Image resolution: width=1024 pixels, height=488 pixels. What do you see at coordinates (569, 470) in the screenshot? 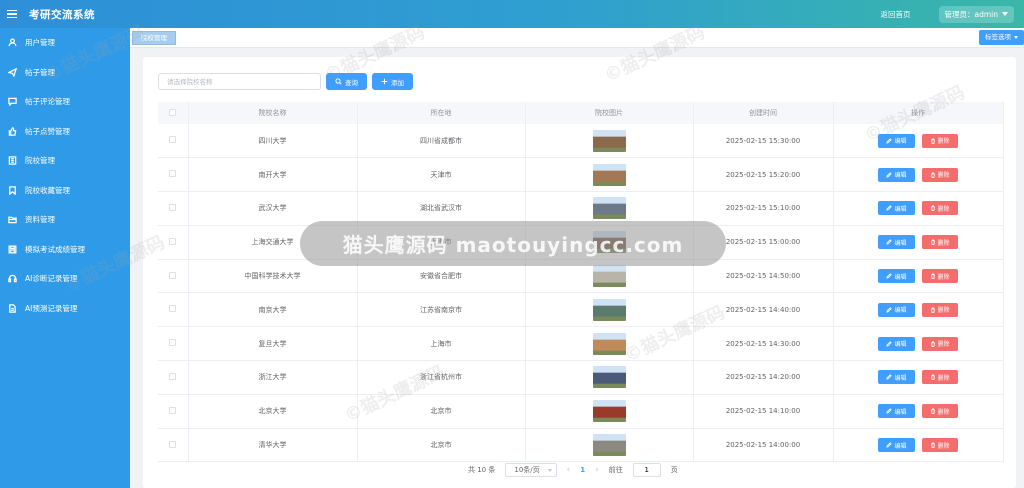
I see `prev-page-icon: ‹` at bounding box center [569, 470].